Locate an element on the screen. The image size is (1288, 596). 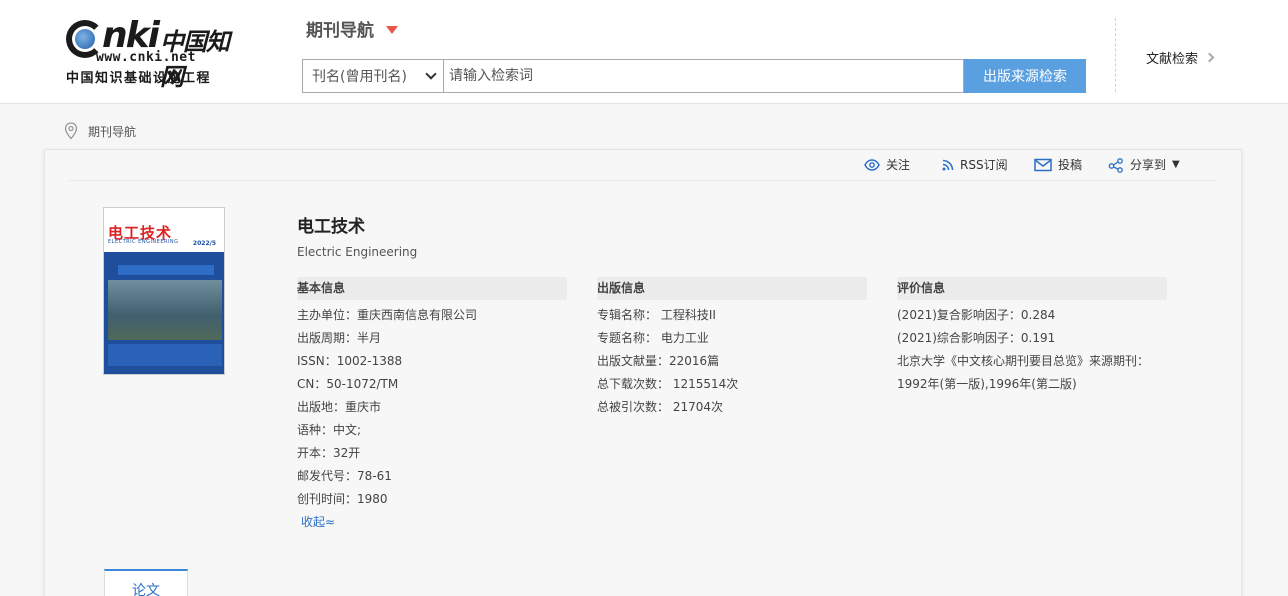
cover-body is located at coordinates (164, 313).